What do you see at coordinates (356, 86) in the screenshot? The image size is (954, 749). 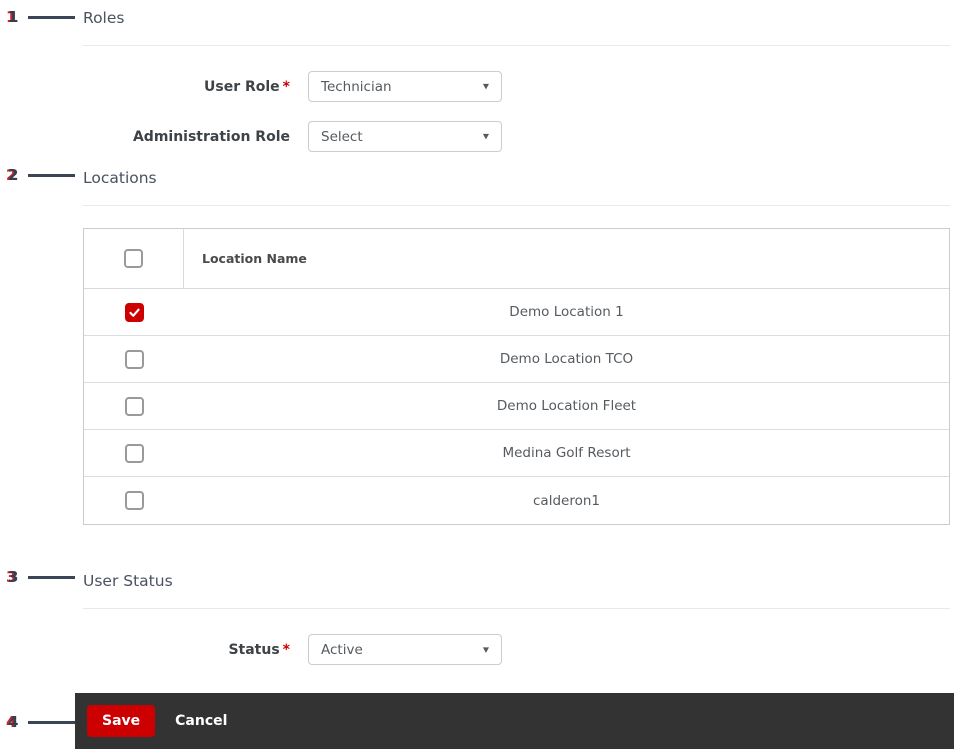 I see `user-role-selected-value: Technician` at bounding box center [356, 86].